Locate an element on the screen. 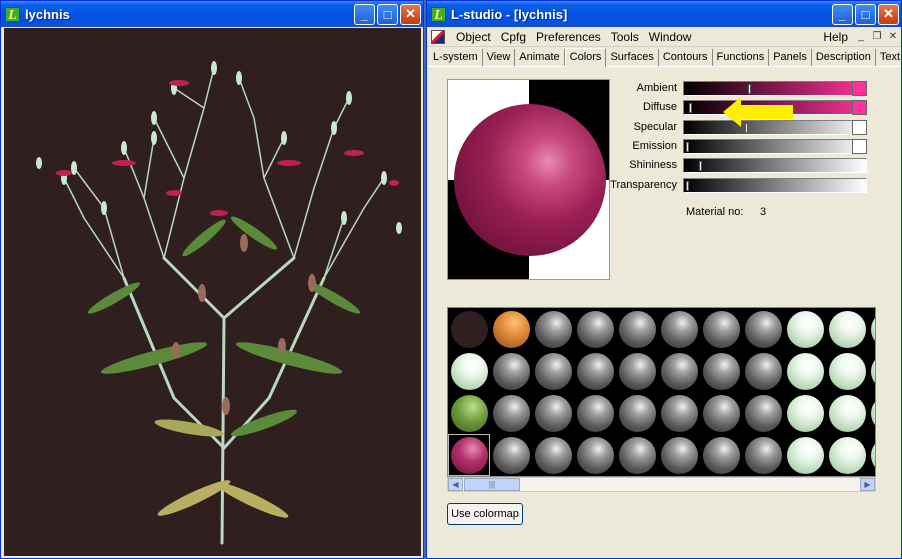 Image resolution: width=902 pixels, height=559 pixels. tab-description: Description is located at coordinates (844, 57).